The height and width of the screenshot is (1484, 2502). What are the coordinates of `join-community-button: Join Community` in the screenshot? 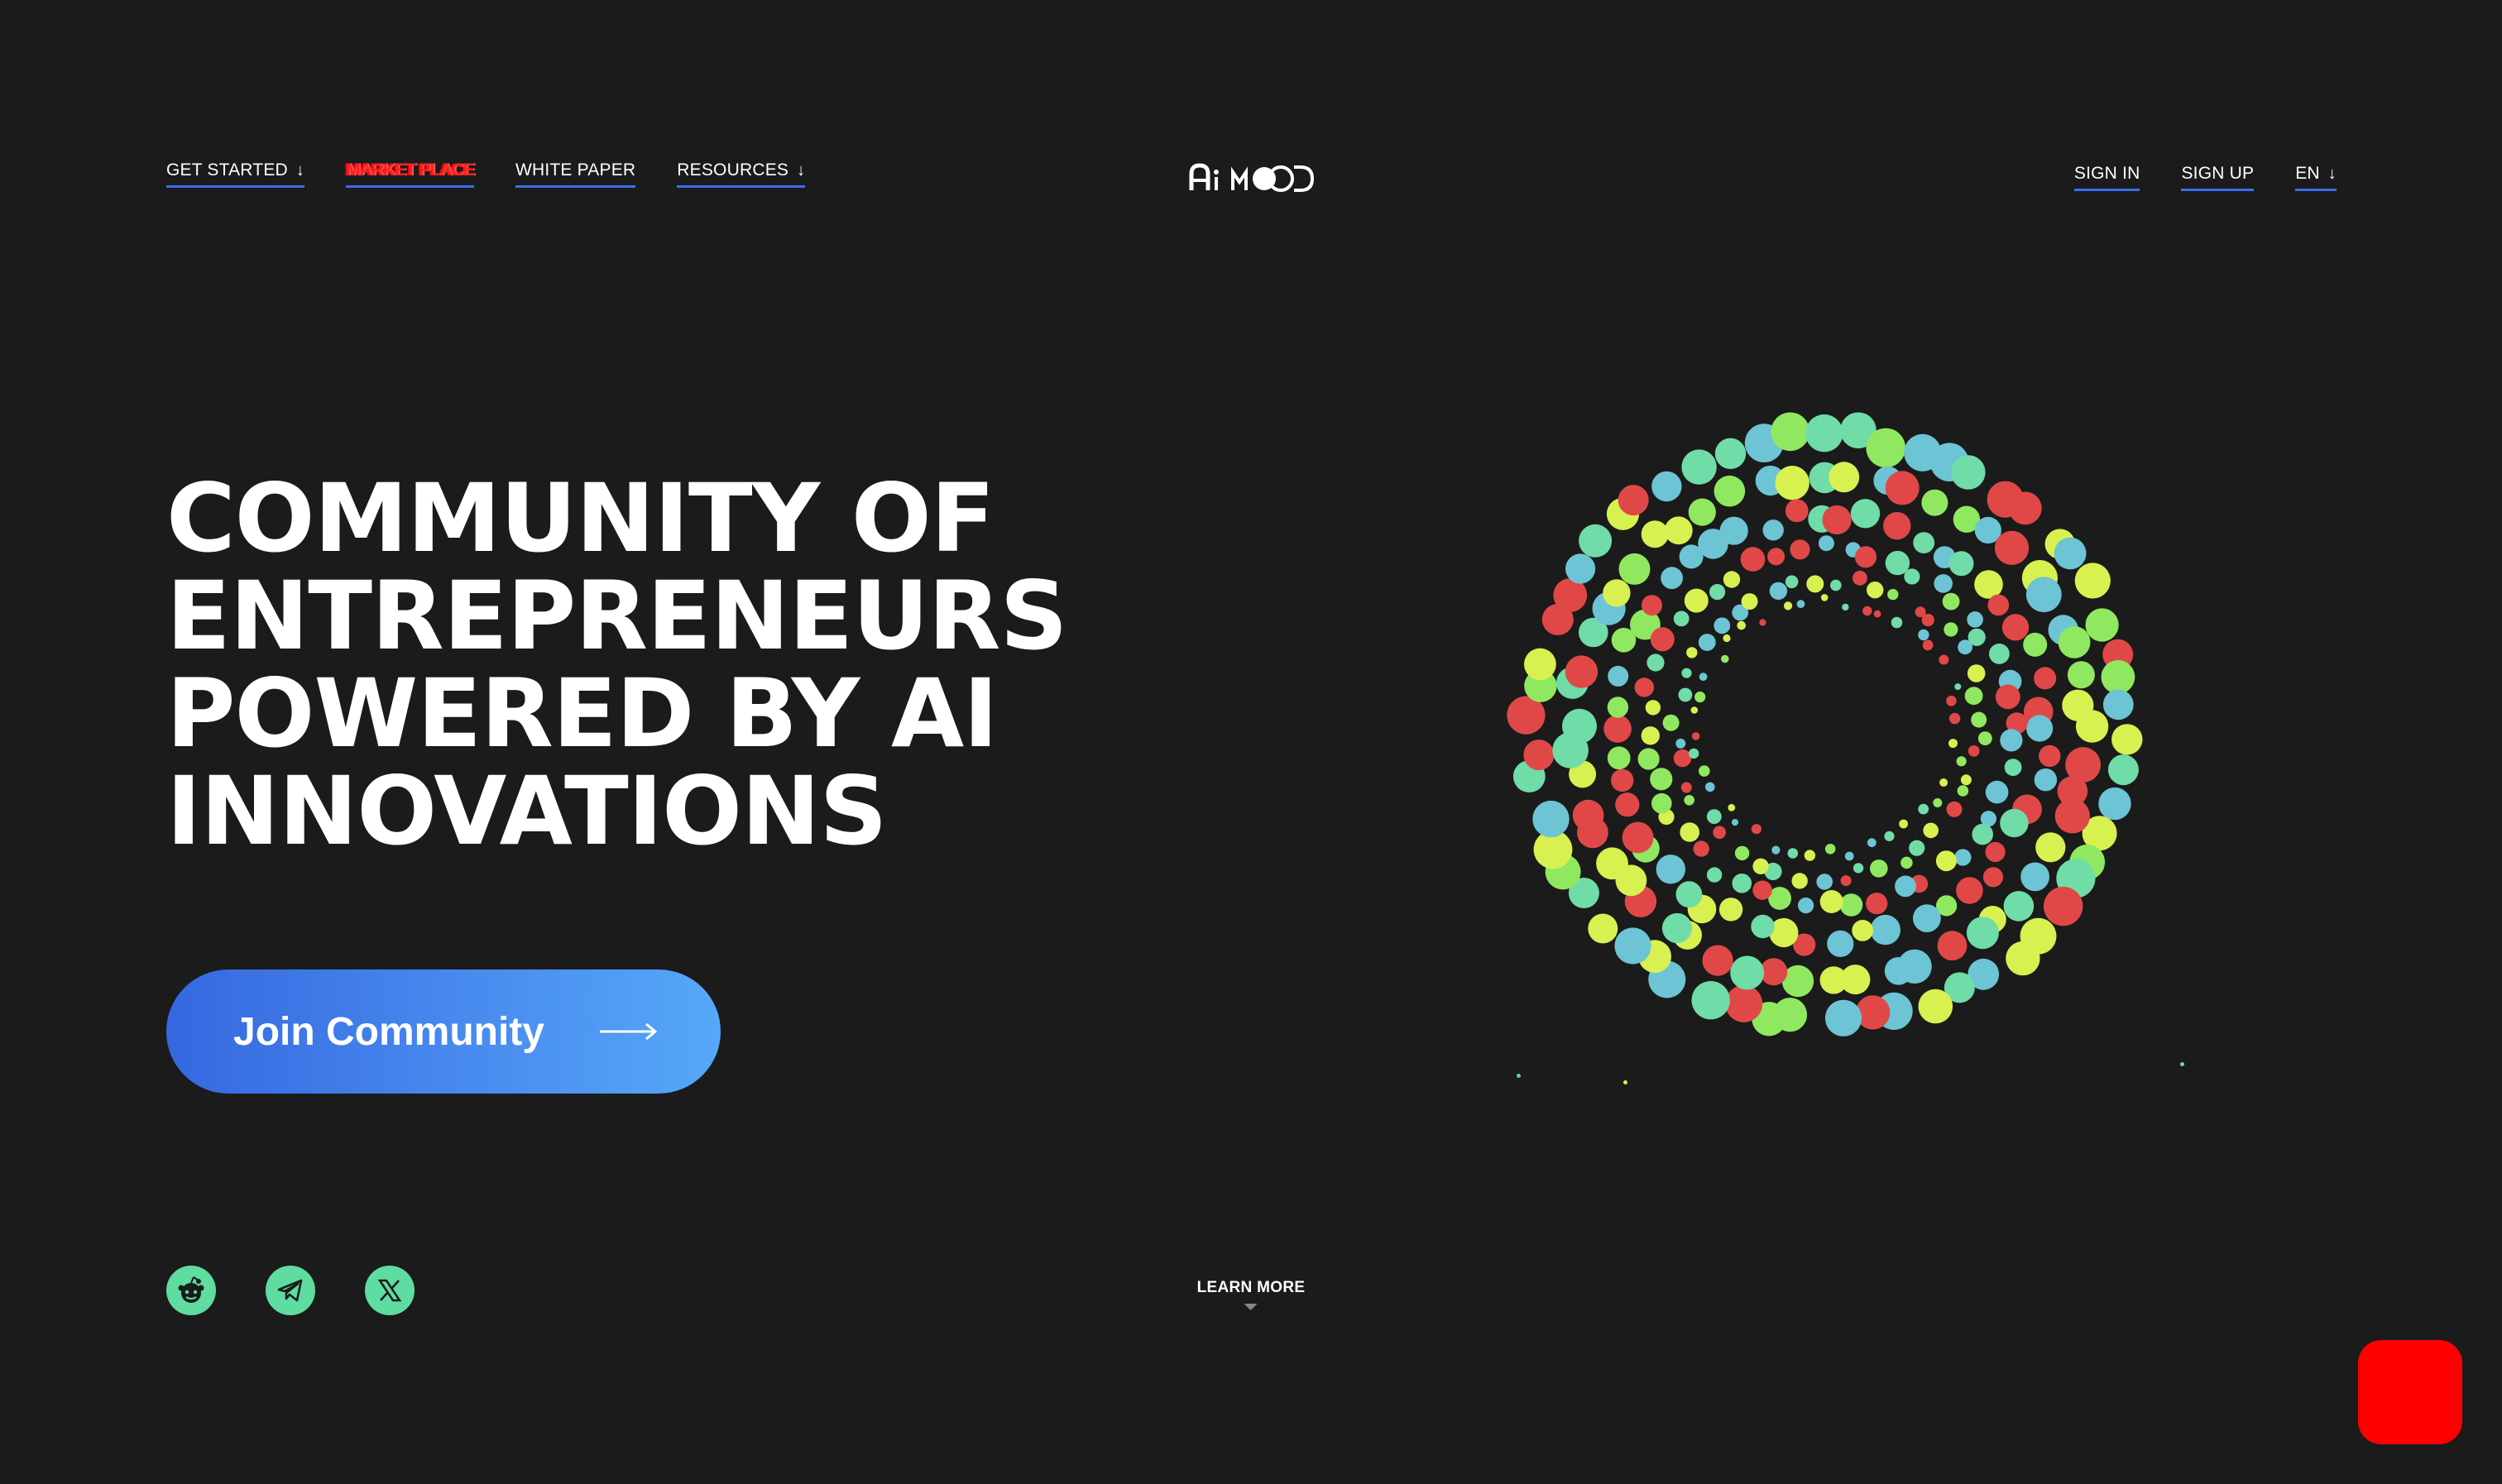 It's located at (443, 1031).